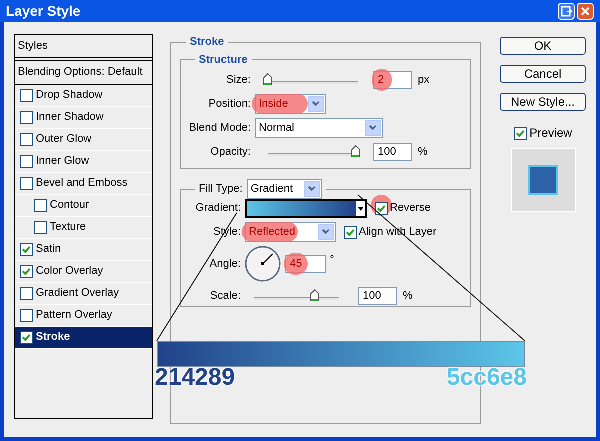 This screenshot has width=600, height=441. I want to click on list-header: Blending Options: Default, so click(83, 73).